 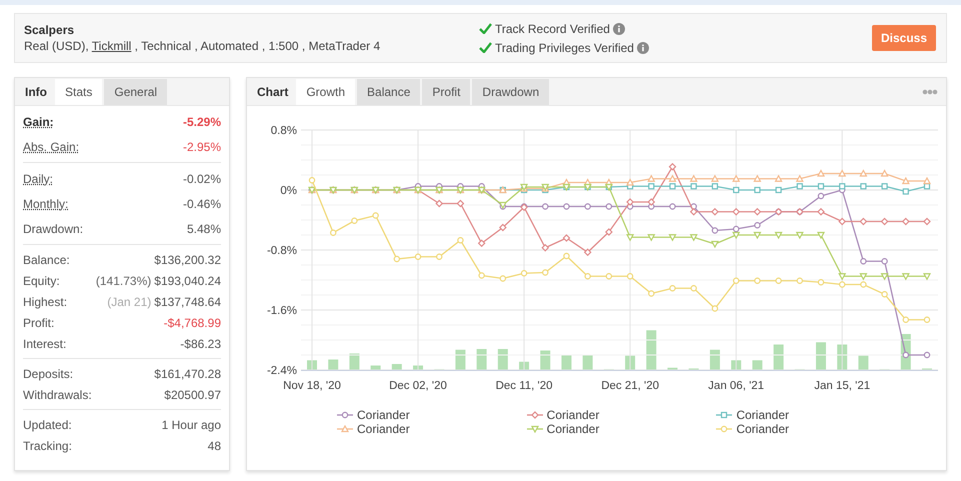 What do you see at coordinates (41, 281) in the screenshot?
I see `stat-label: Equity:` at bounding box center [41, 281].